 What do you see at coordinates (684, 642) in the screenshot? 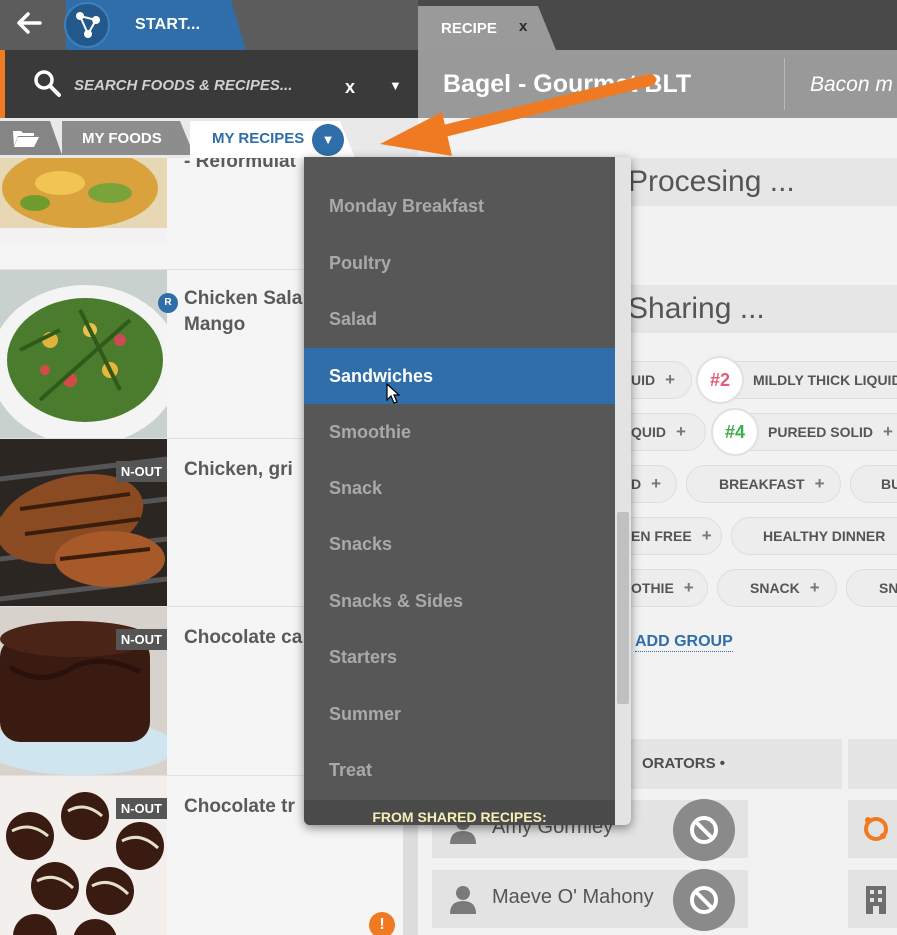
I see `add-group-link: ADD GROUP` at bounding box center [684, 642].